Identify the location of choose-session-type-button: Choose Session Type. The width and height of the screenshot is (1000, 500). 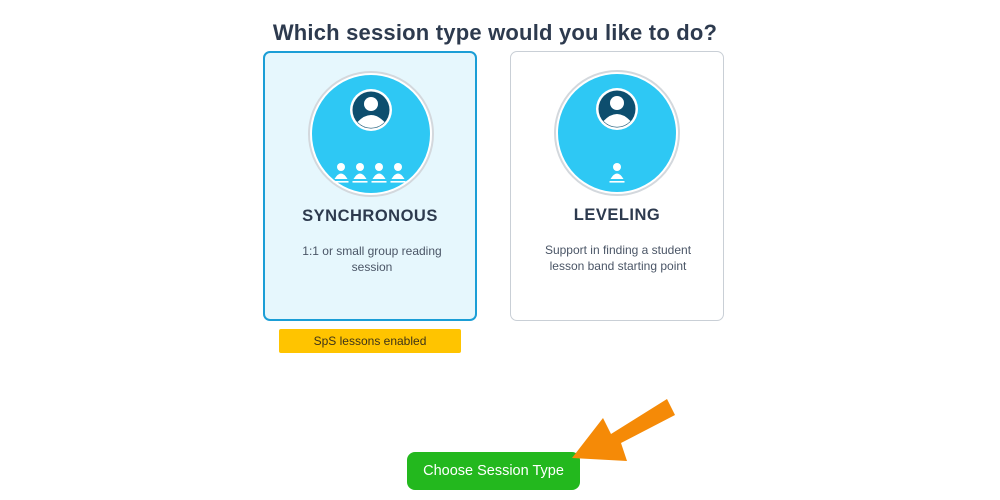
(493, 471).